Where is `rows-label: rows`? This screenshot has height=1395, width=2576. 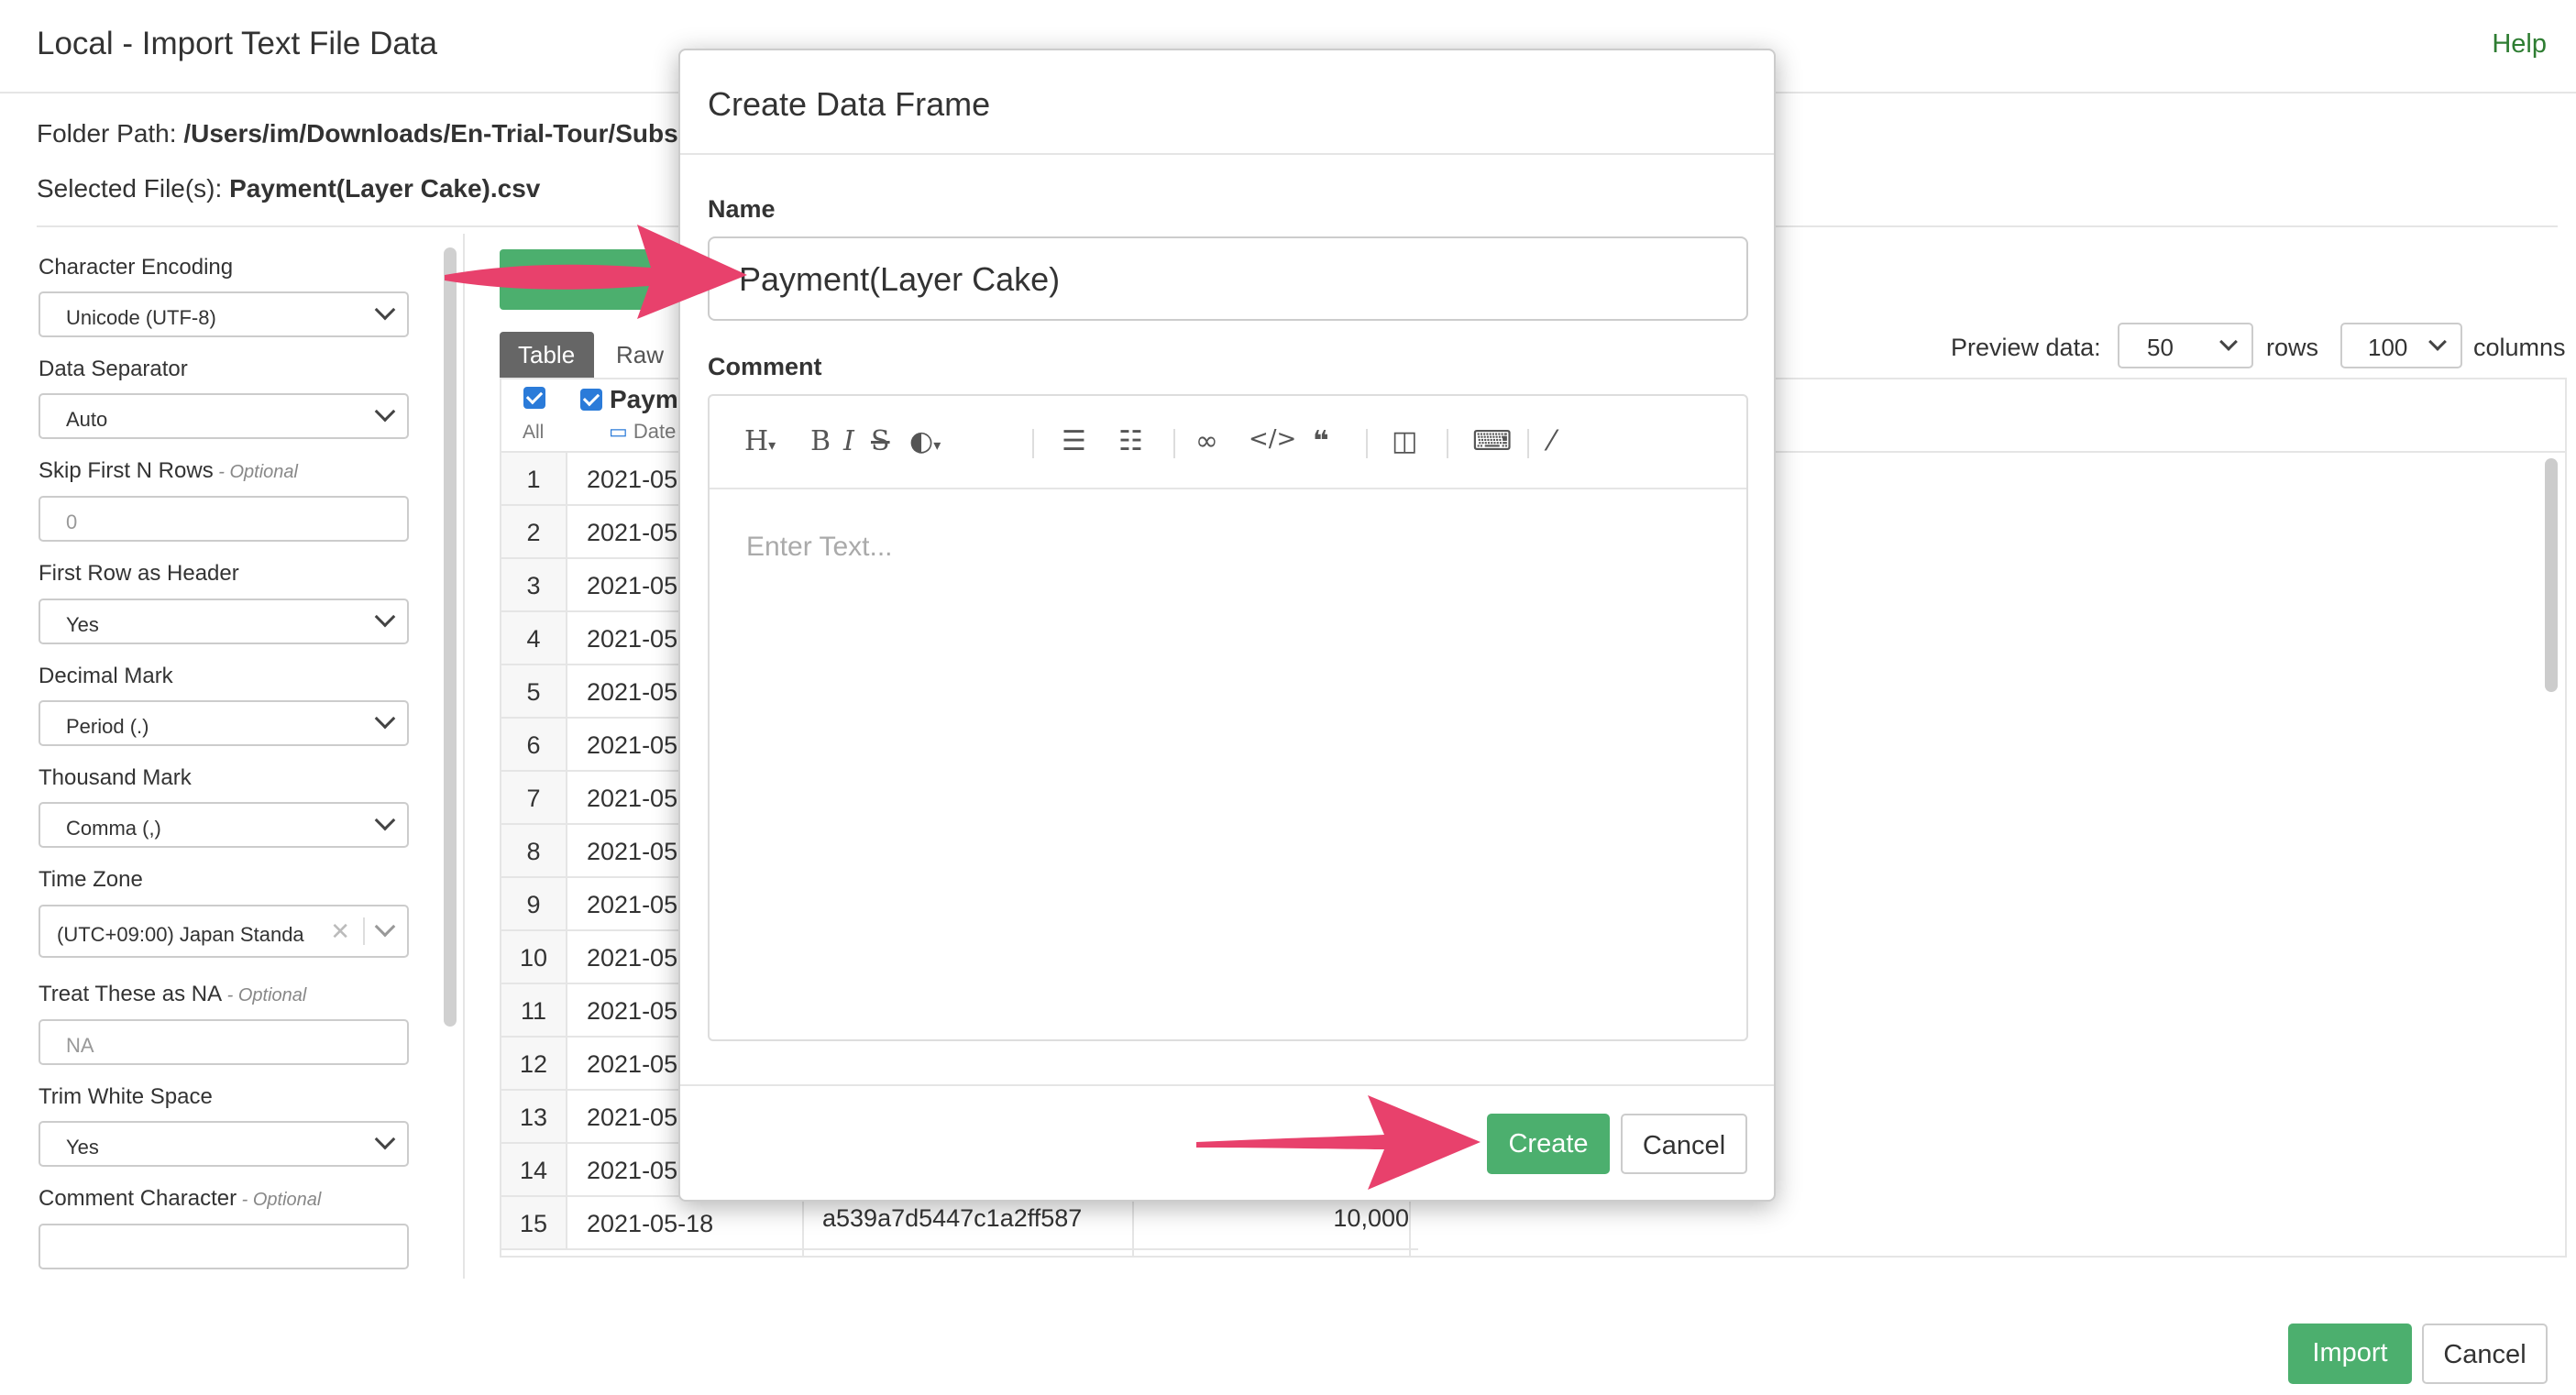 rows-label: rows is located at coordinates (2292, 347).